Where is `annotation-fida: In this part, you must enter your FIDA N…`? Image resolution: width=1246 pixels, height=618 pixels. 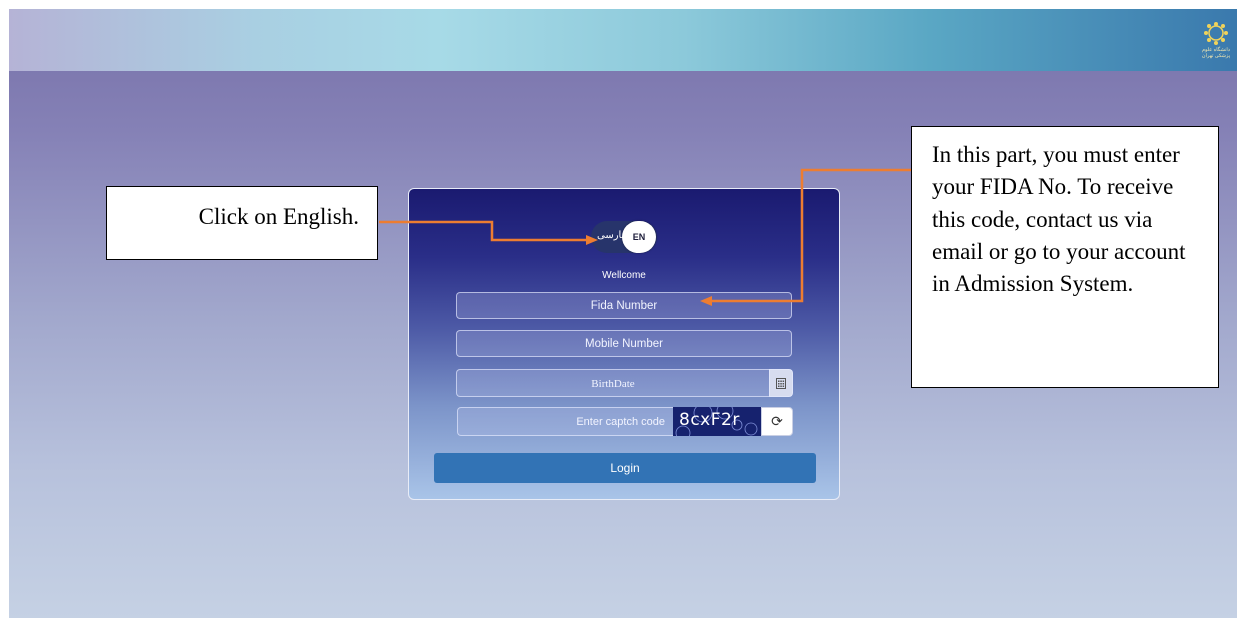
annotation-fida: In this part, you must enter your FIDA N… is located at coordinates (1065, 257).